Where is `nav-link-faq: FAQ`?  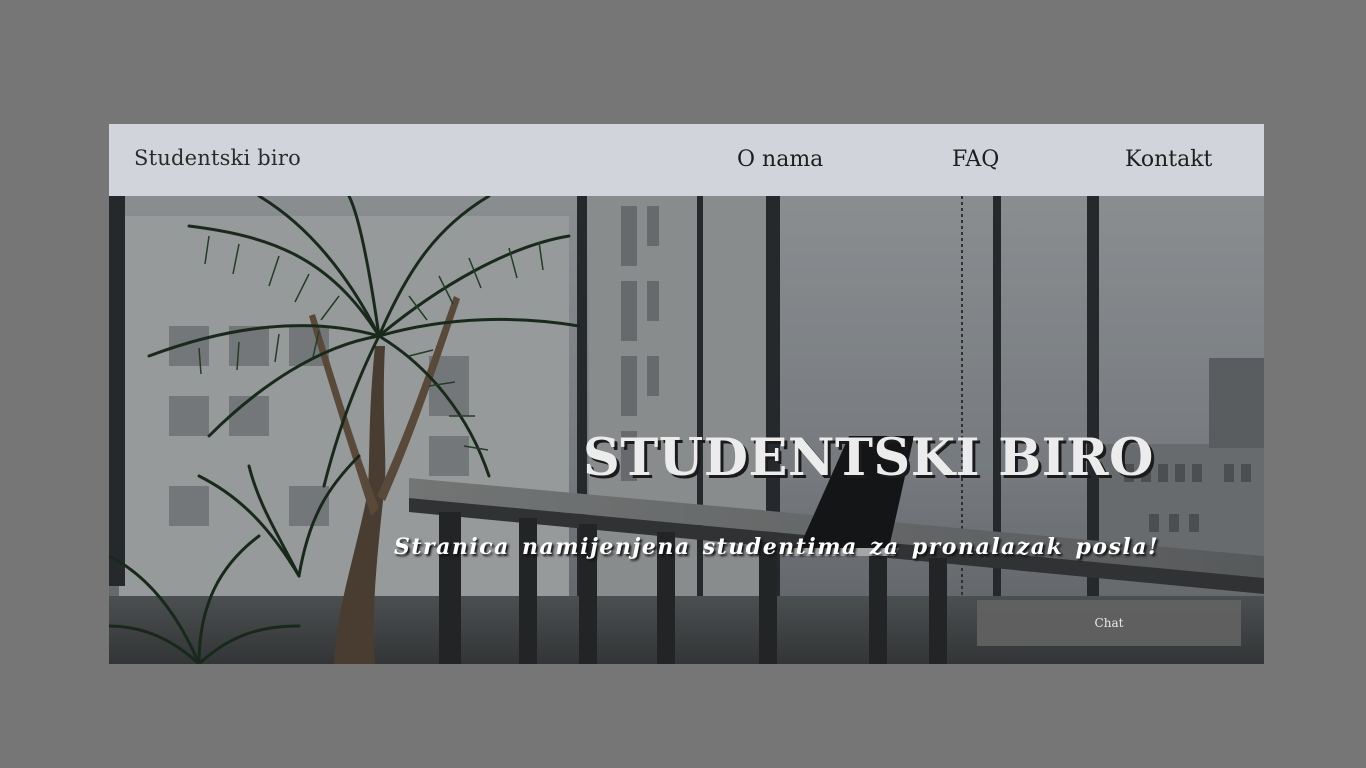 nav-link-faq: FAQ is located at coordinates (975, 159).